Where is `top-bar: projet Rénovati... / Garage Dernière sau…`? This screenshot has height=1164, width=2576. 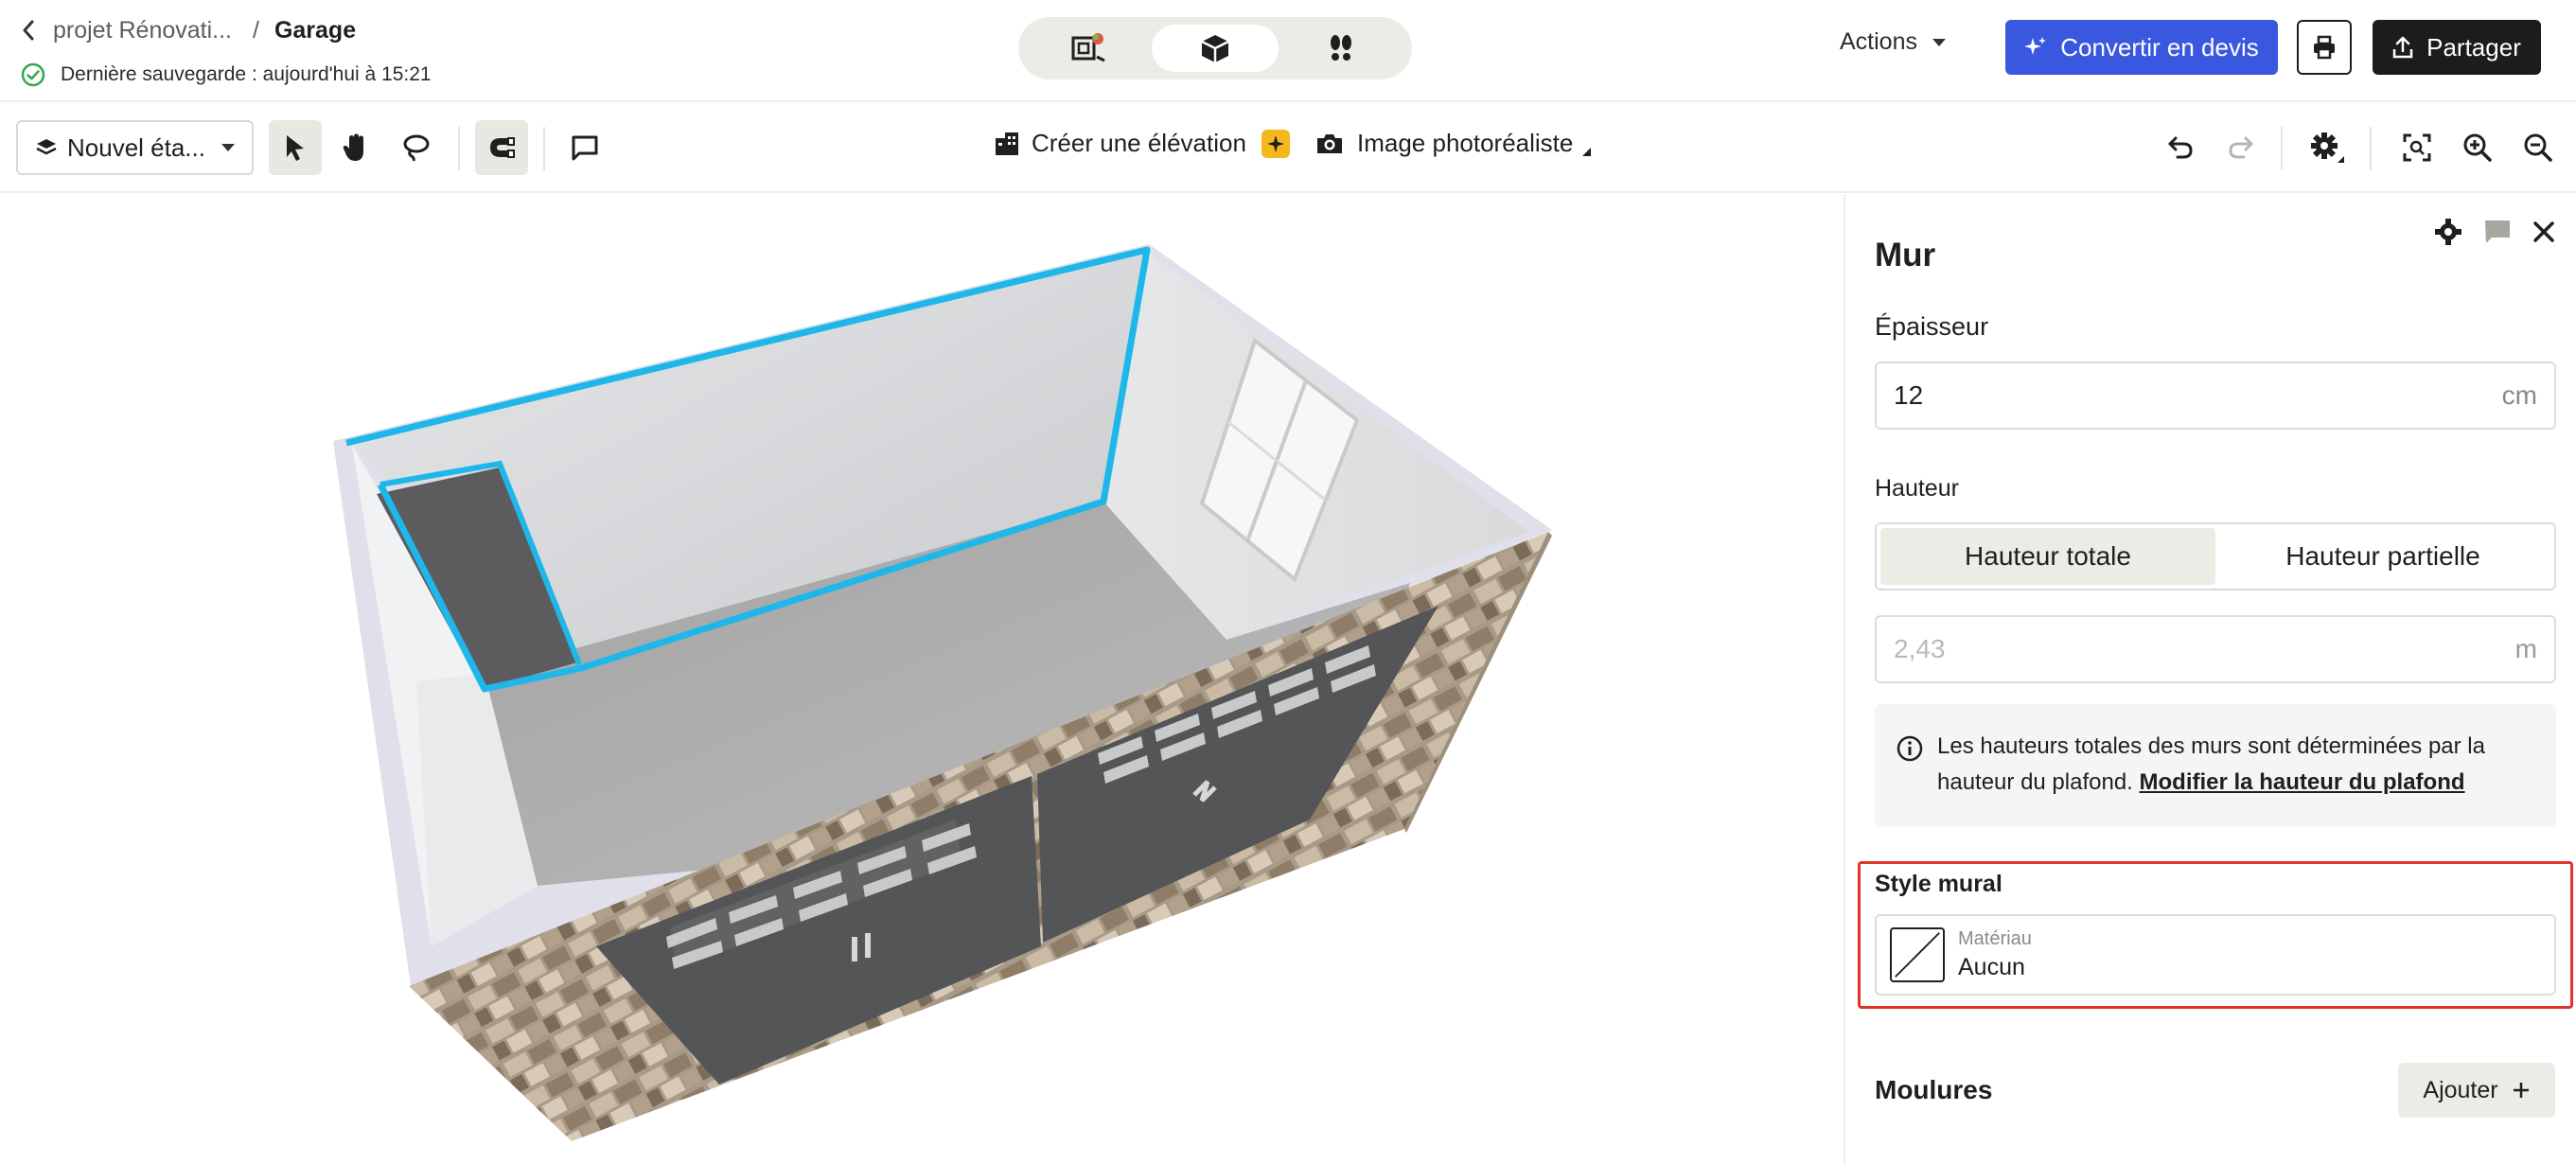 top-bar: projet Rénovati... / Garage Dernière sau… is located at coordinates (1288, 51).